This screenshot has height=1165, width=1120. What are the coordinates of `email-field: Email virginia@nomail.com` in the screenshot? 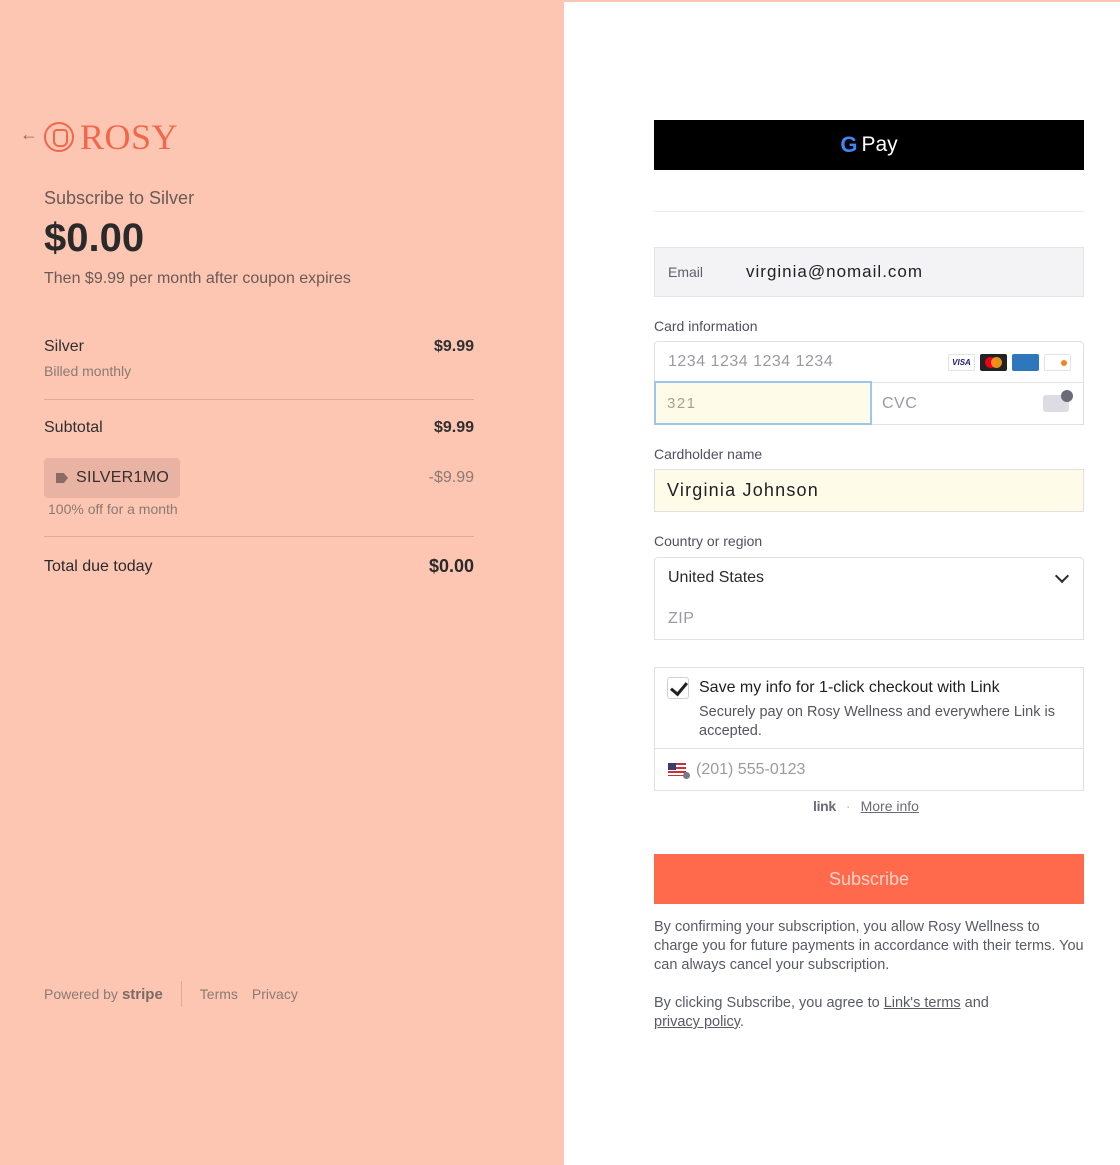 It's located at (869, 272).